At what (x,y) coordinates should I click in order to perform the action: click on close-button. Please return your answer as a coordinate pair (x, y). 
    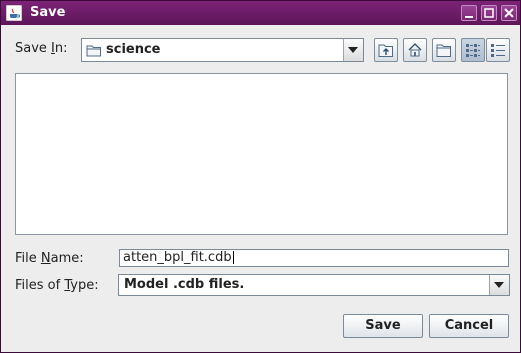
    Looking at the image, I should click on (509, 13).